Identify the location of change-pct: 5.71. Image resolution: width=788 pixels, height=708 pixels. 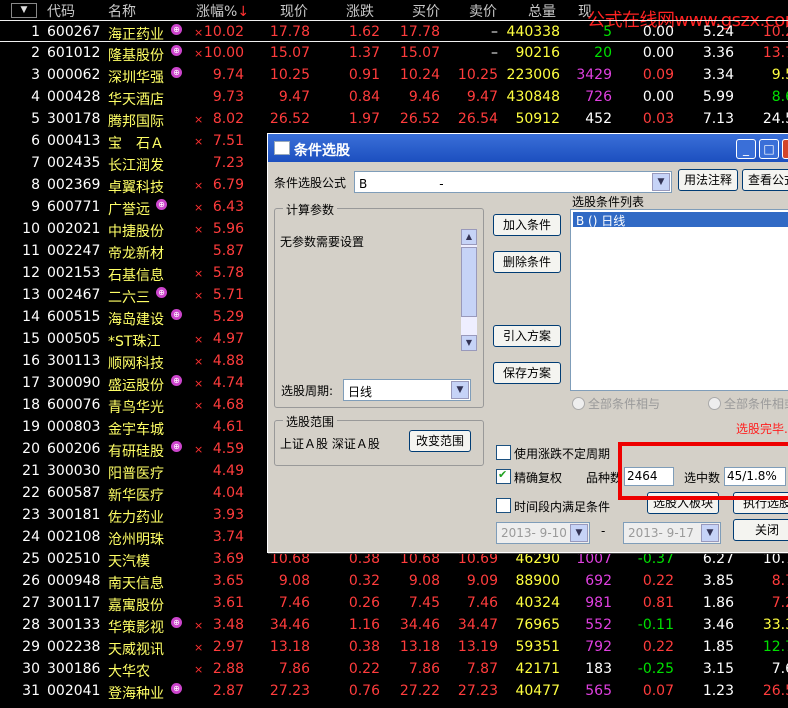
(228, 295).